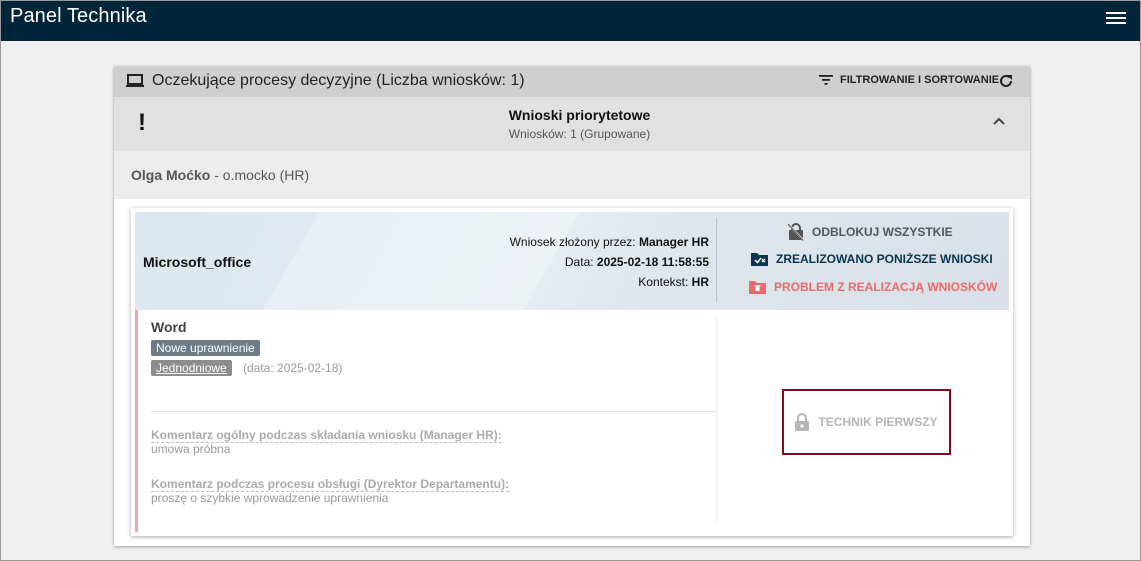  I want to click on request-context: HR, so click(700, 282).